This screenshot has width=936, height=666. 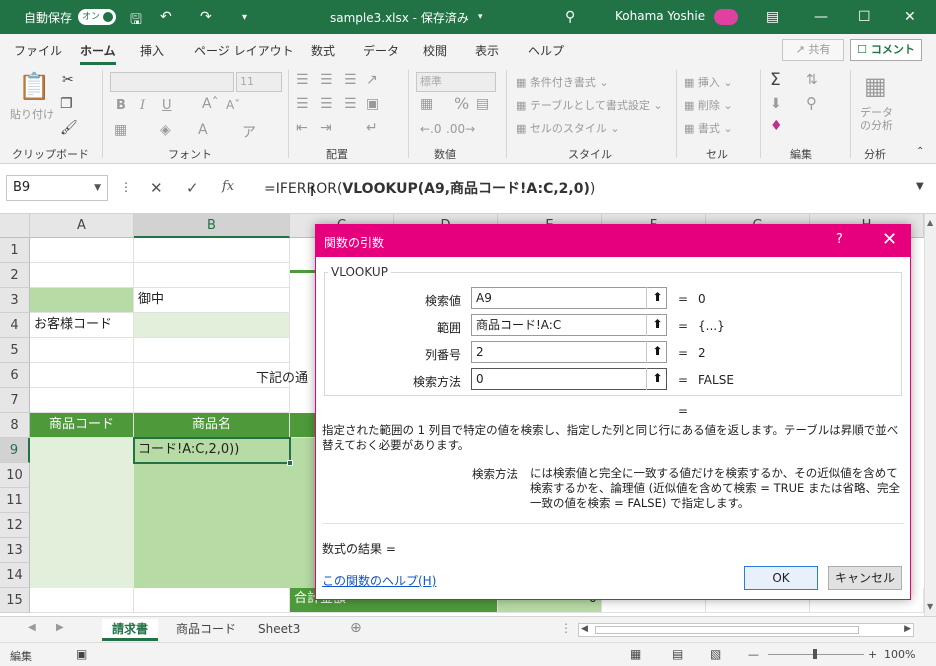 I want to click on borders-icon: ▦, so click(x=120, y=130).